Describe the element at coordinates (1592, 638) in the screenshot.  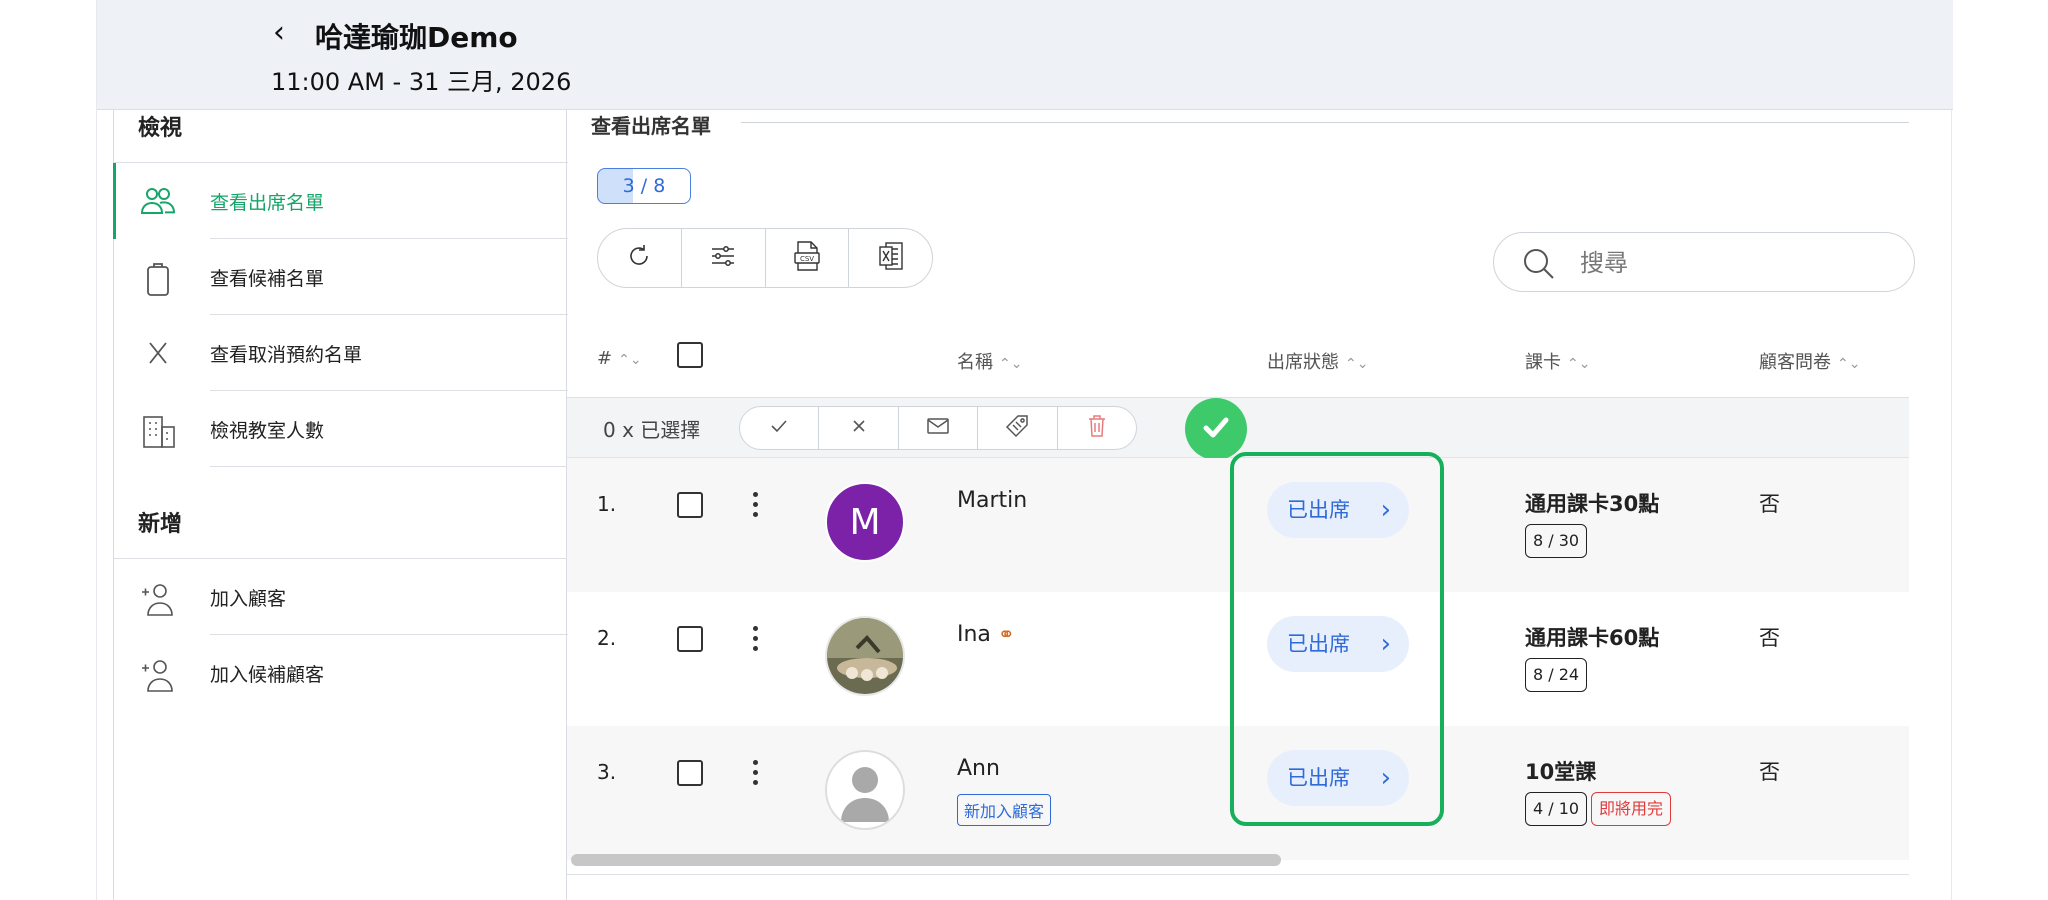
I see `pass-name: 通用課卡60點` at that location.